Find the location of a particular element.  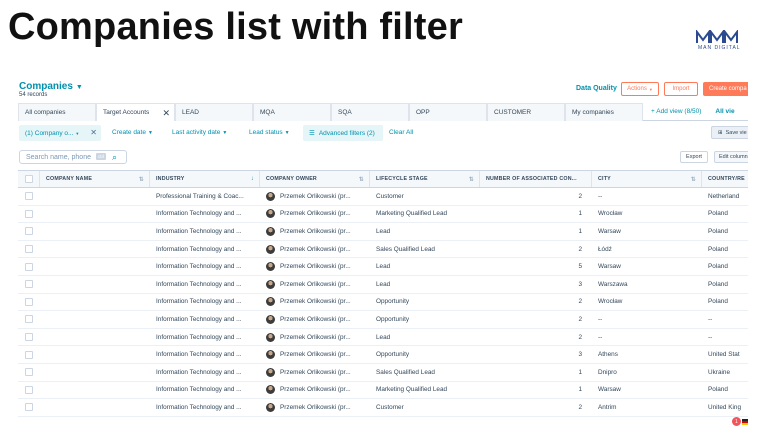

tab-mqa: MQA is located at coordinates (292, 112).